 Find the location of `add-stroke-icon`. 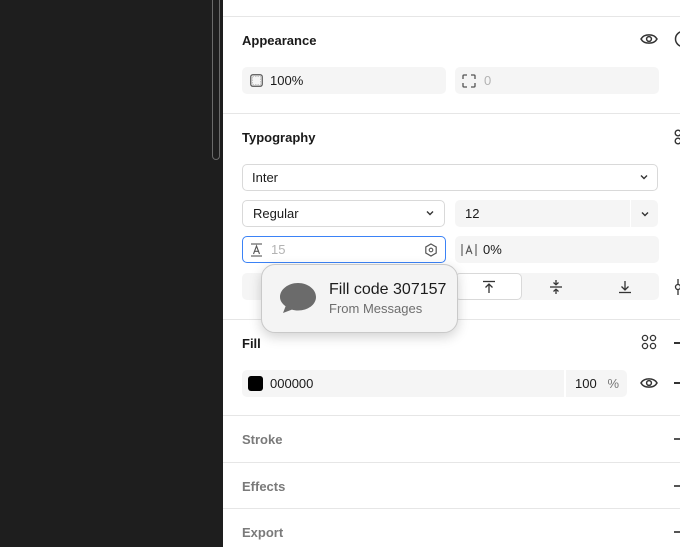

add-stroke-icon is located at coordinates (677, 439).